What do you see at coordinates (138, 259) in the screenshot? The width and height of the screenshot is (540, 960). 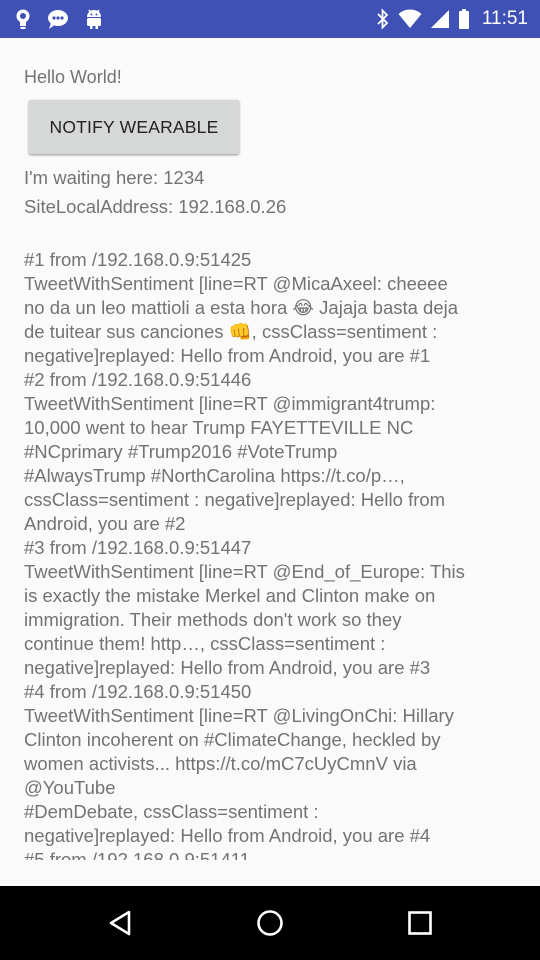 I see `log-line: #1 from /192.168.0.9:51425` at bounding box center [138, 259].